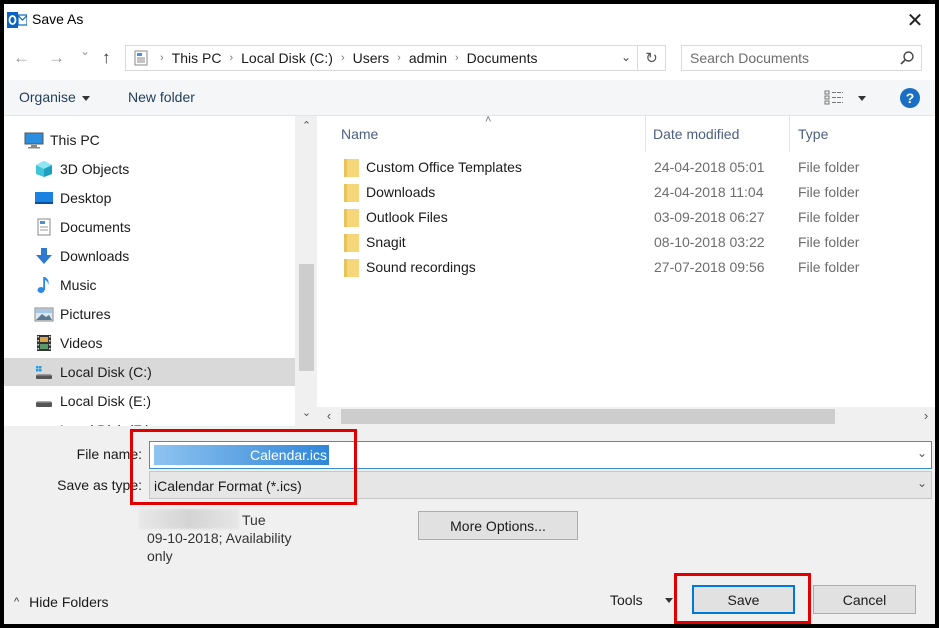  Describe the element at coordinates (910, 98) in the screenshot. I see `help-icon: ?` at that location.